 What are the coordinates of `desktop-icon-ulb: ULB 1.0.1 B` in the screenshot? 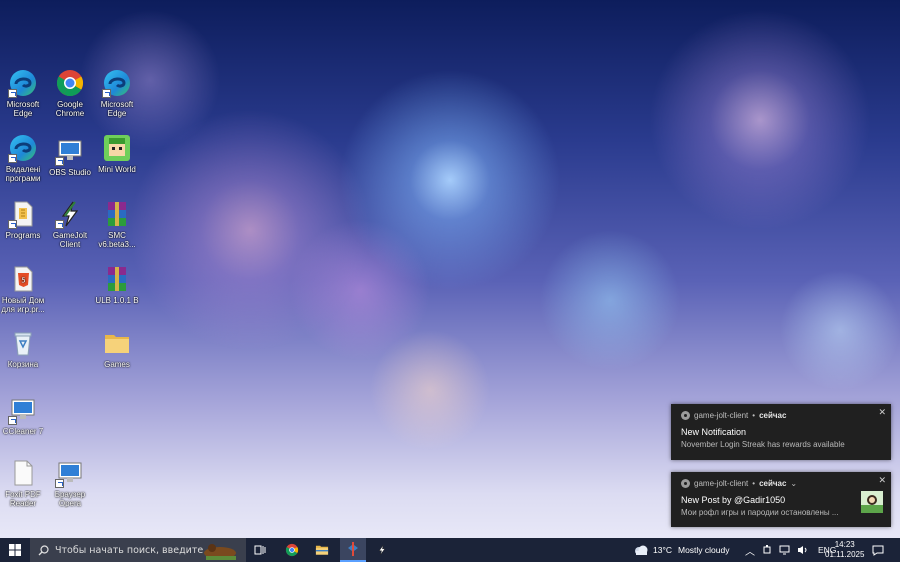 It's located at (117, 284).